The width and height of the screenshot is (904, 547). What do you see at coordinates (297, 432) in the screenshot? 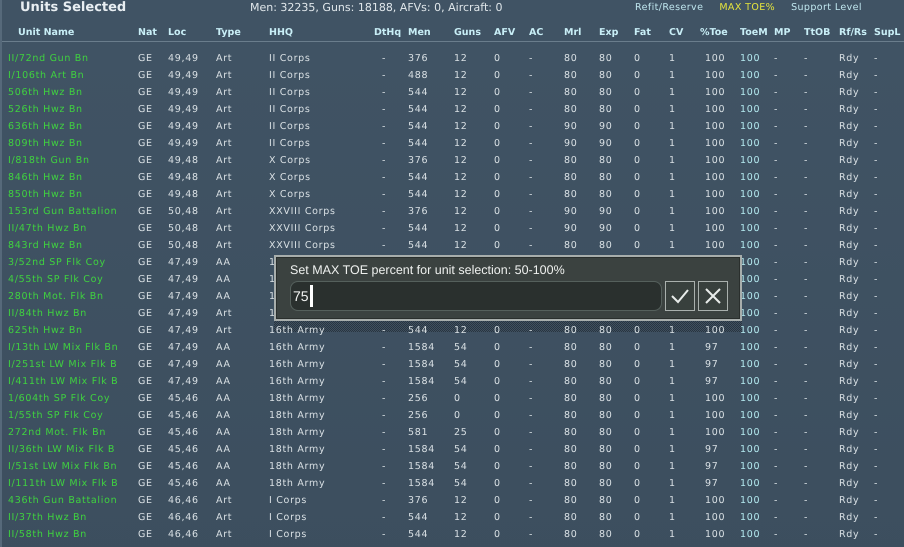
I see `table-cell: 18th Army` at bounding box center [297, 432].